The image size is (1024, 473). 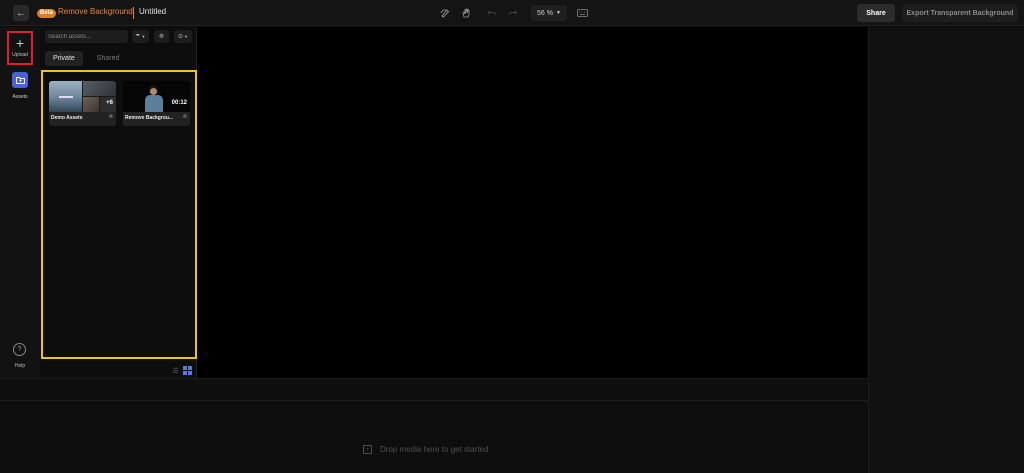 I want to click on zoom-value: 56 %, so click(x=545, y=13).